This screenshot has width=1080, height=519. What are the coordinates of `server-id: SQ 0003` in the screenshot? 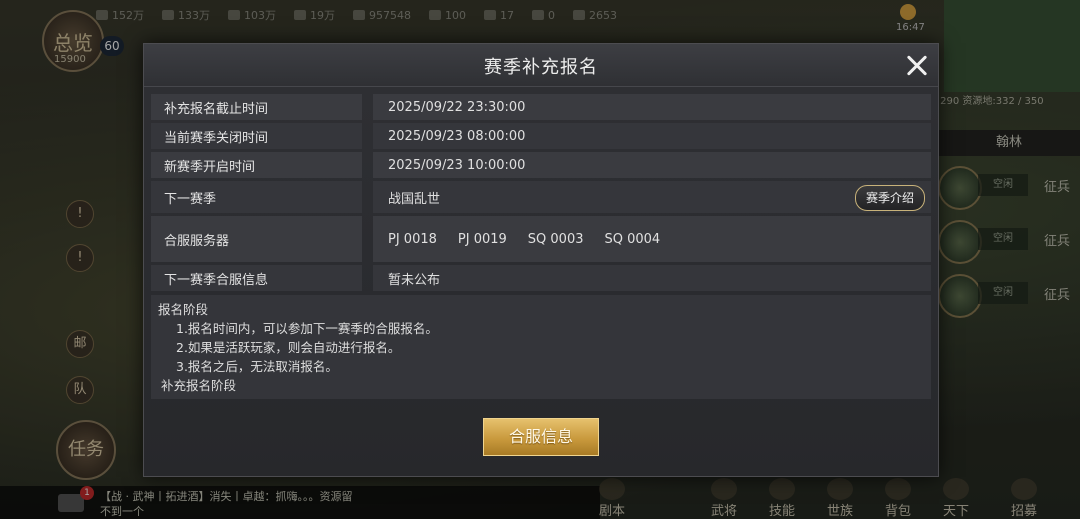 It's located at (555, 239).